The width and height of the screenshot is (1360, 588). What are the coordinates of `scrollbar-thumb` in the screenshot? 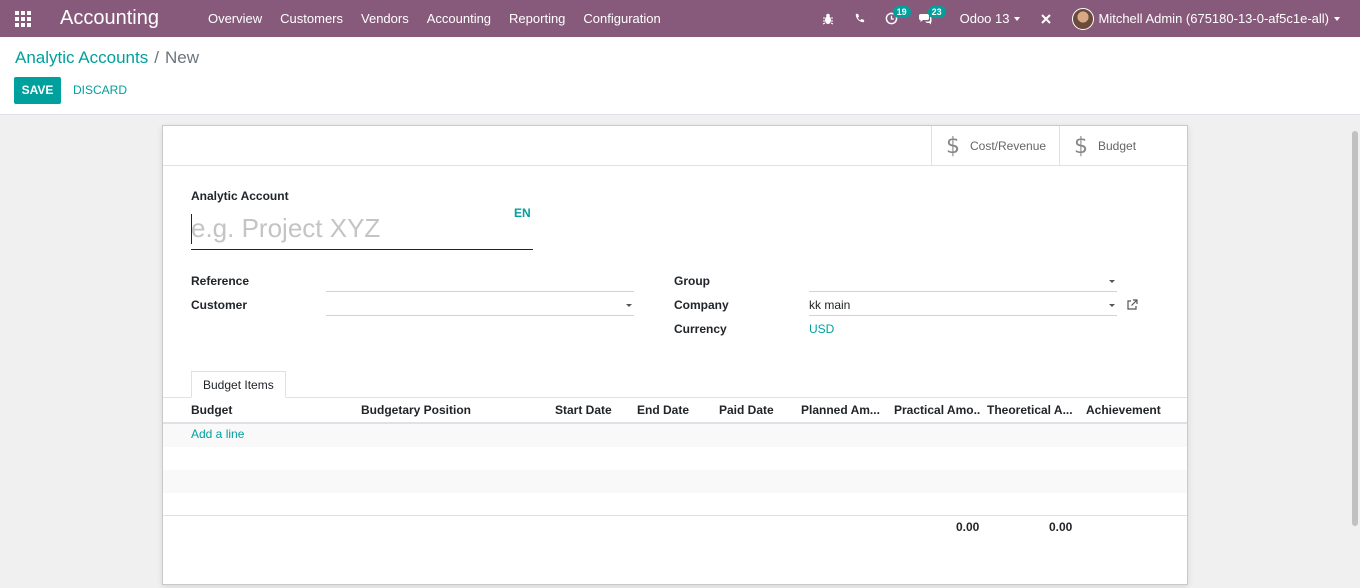 It's located at (1355, 328).